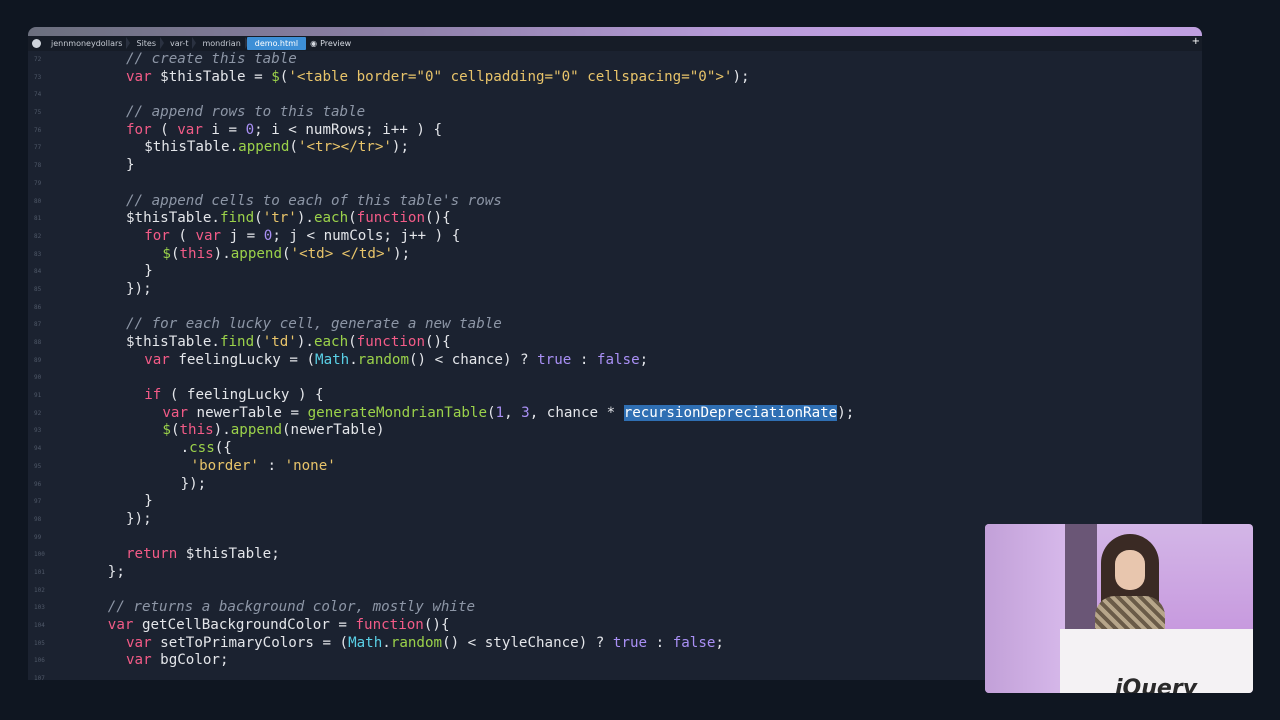  I want to click on code-token: ., so click(386, 642).